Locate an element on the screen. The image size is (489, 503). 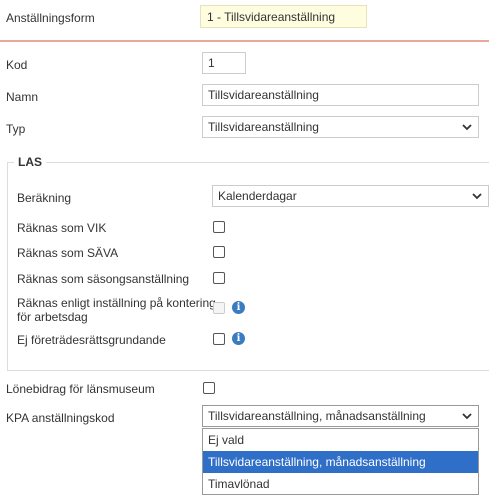
code-input is located at coordinates (224, 63).